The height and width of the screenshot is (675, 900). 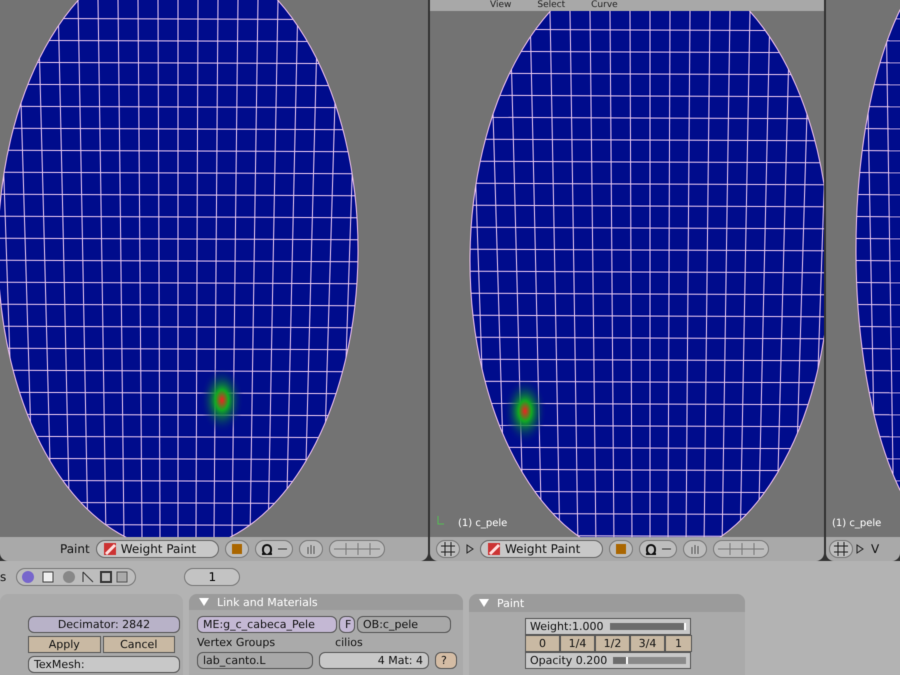 What do you see at coordinates (577, 643) in the screenshot?
I see `weight-preset-button: 1/4` at bounding box center [577, 643].